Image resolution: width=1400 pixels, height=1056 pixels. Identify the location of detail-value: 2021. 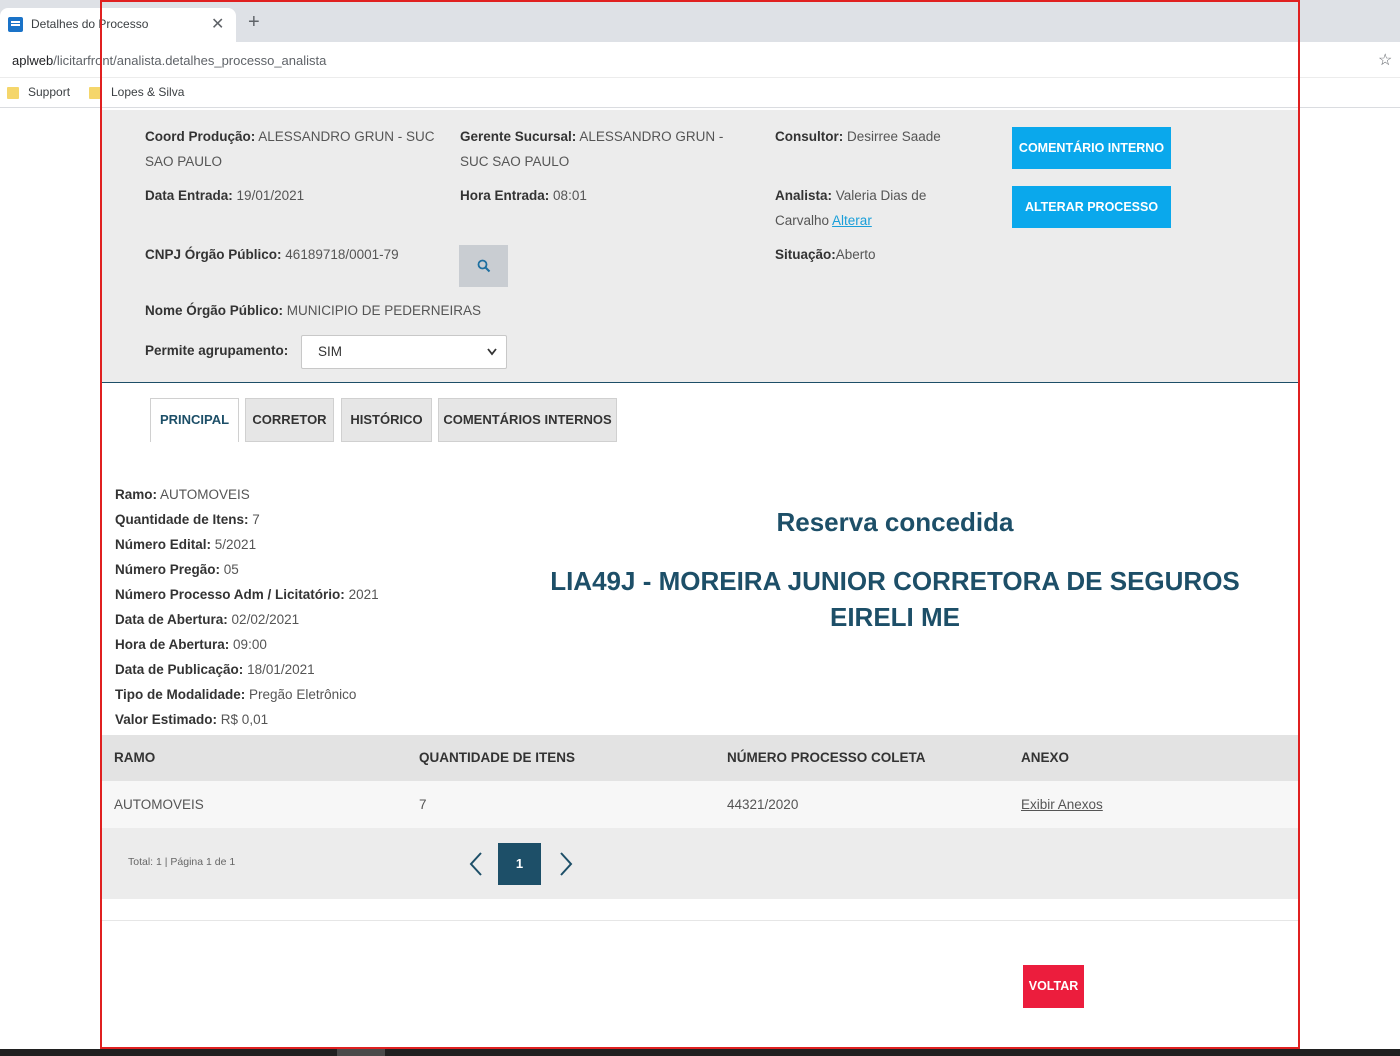
(363, 594).